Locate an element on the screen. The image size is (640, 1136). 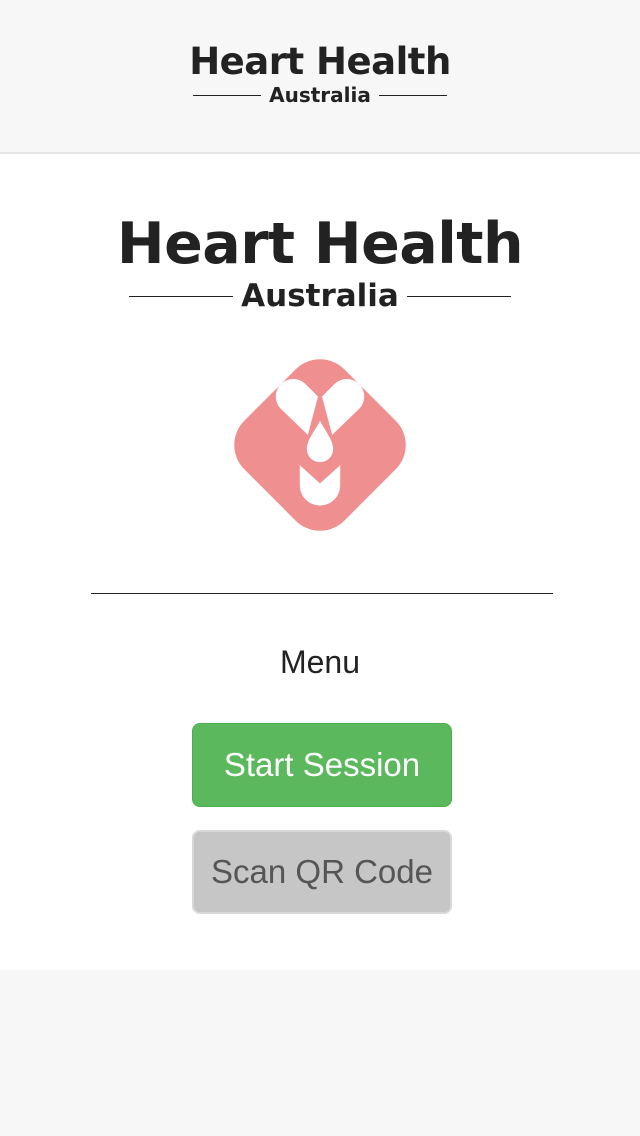
main-brand-subtitle-row: Australia is located at coordinates (320, 296).